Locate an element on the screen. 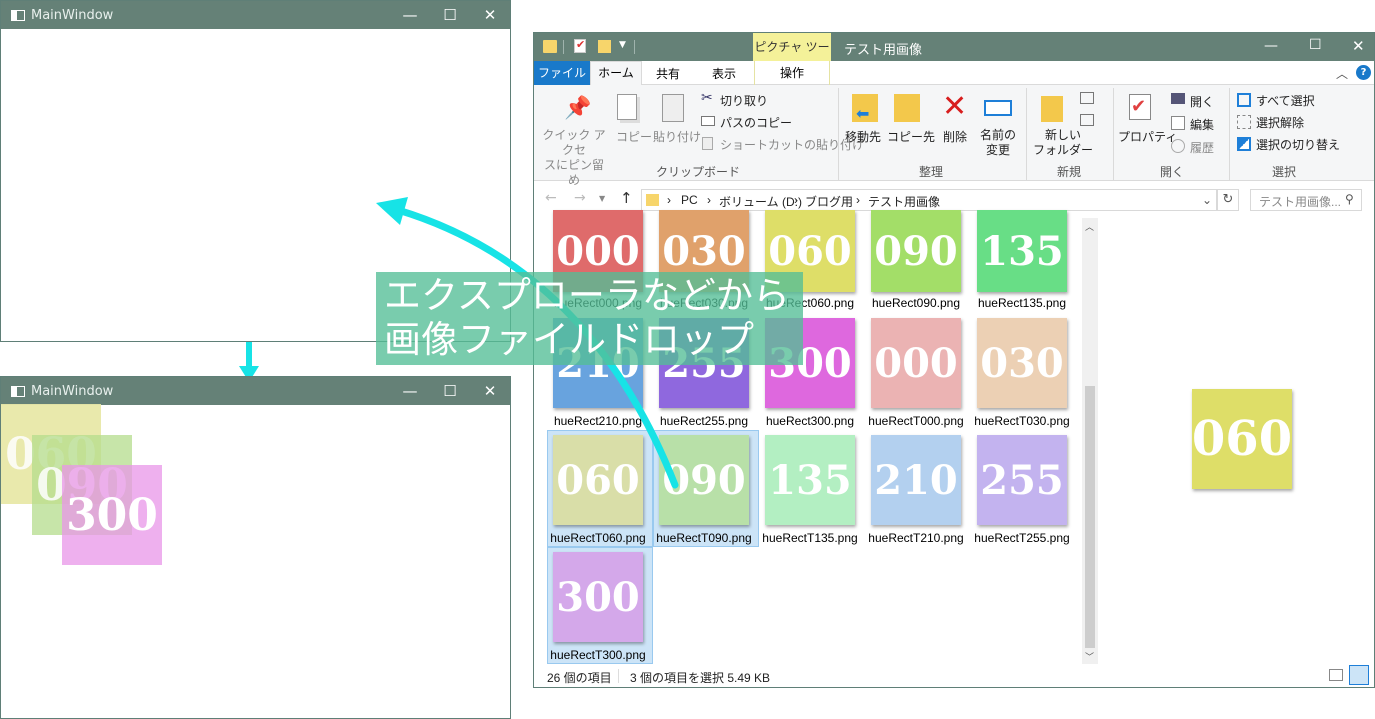 This screenshot has width=1375, height=719. invert-selection-button: 選択の切り替え is located at coordinates (1298, 144).